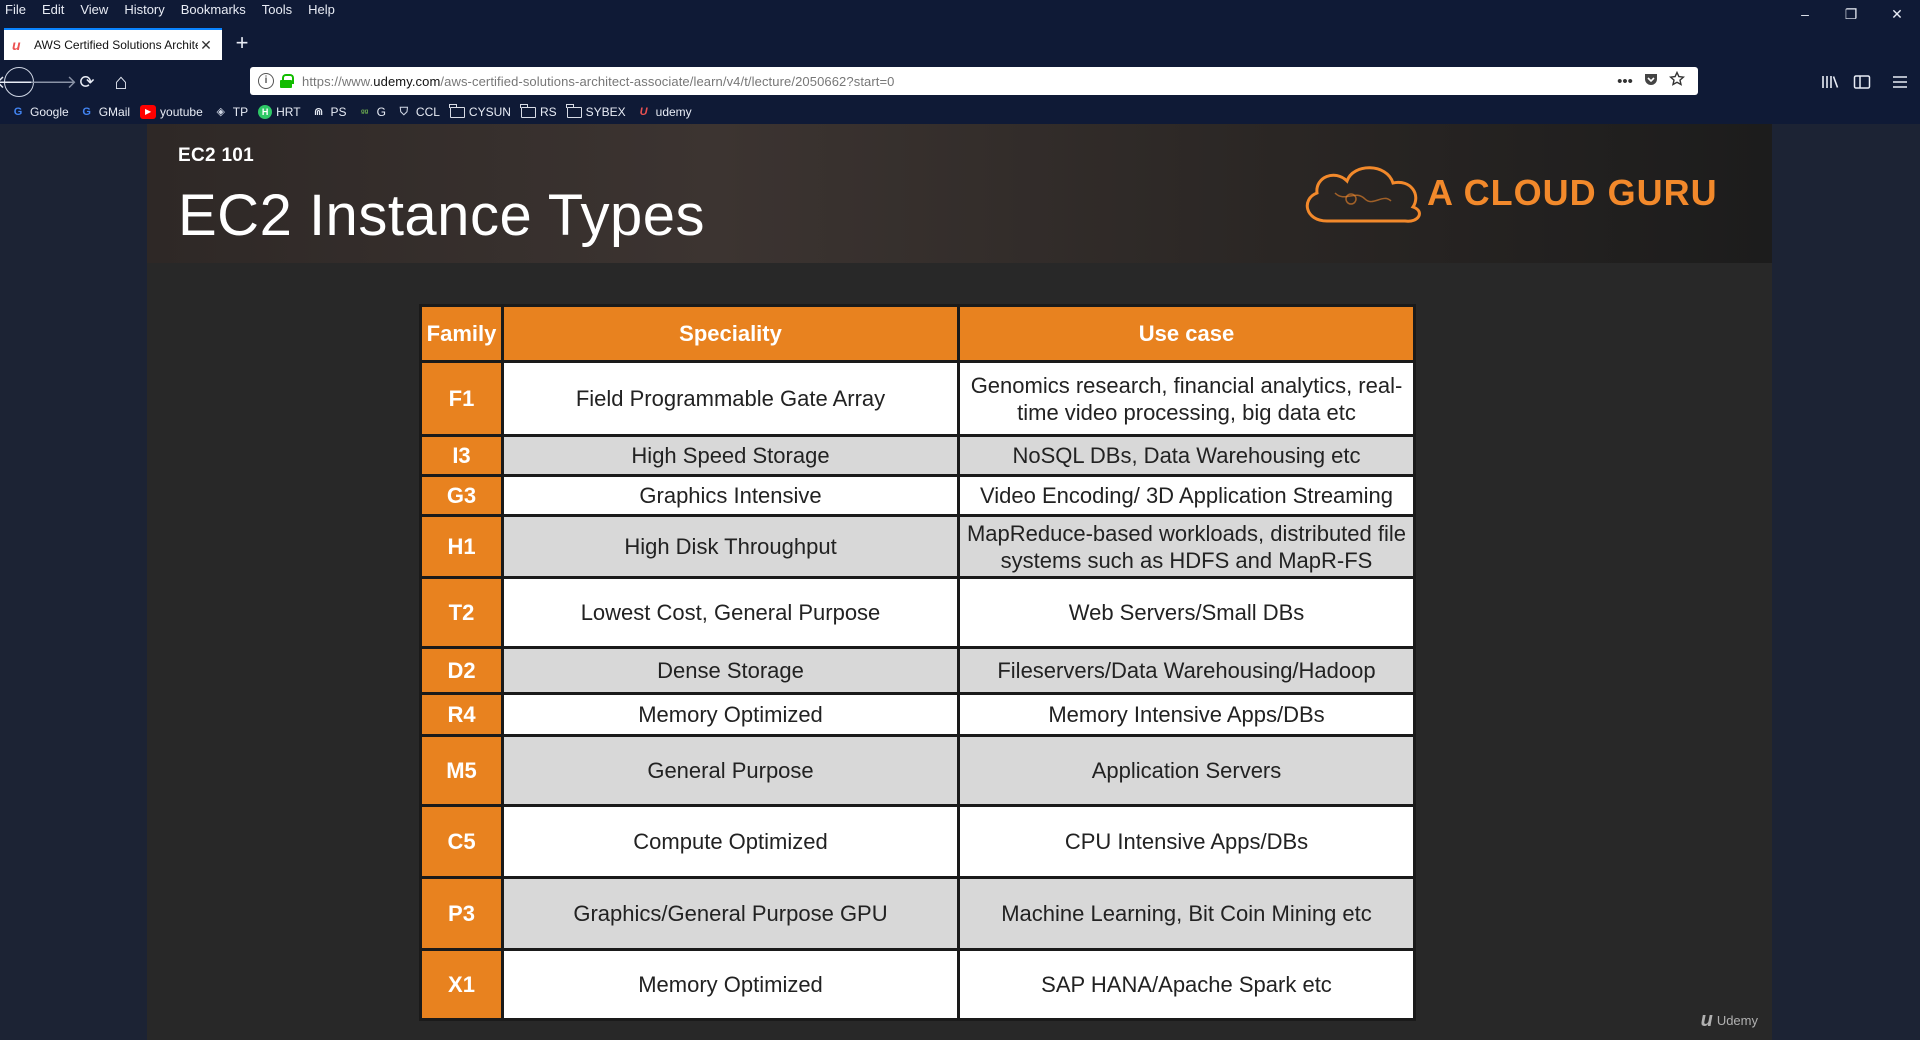 This screenshot has width=1920, height=1040. What do you see at coordinates (17, 10) in the screenshot?
I see `menu-file: File` at bounding box center [17, 10].